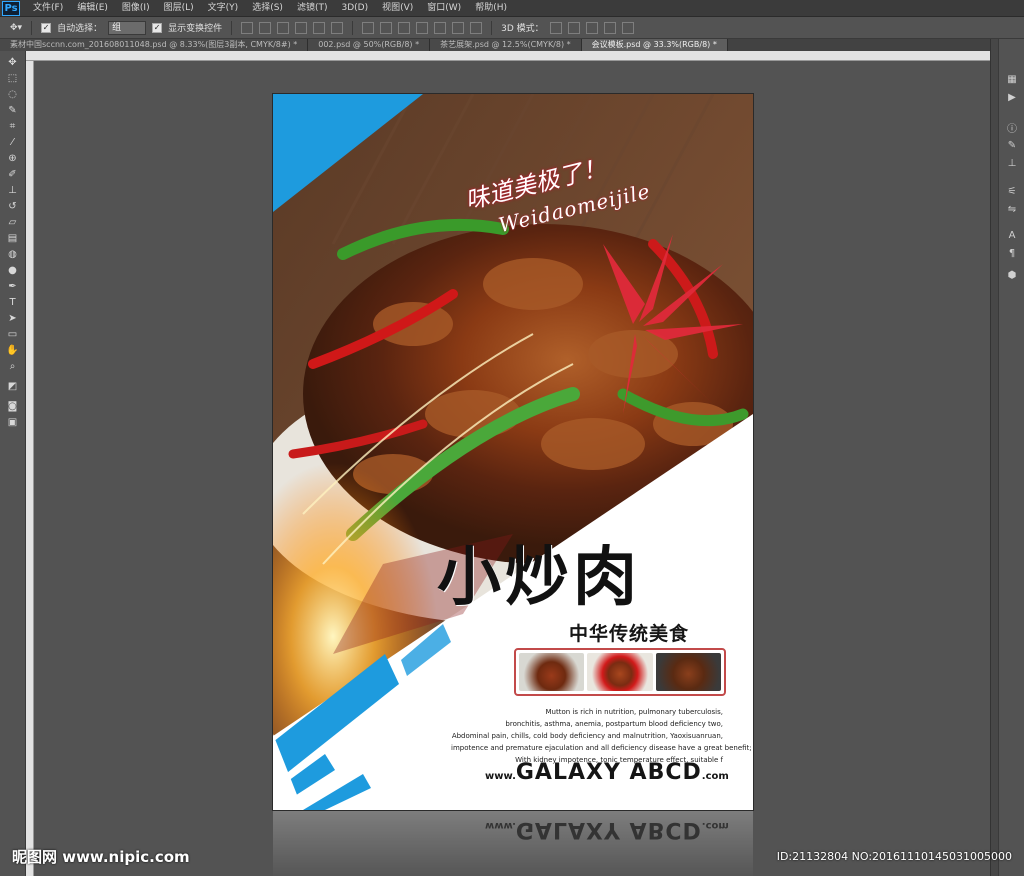  What do you see at coordinates (12, 78) in the screenshot?
I see `marquee-tool-icon: ⬚` at bounding box center [12, 78].